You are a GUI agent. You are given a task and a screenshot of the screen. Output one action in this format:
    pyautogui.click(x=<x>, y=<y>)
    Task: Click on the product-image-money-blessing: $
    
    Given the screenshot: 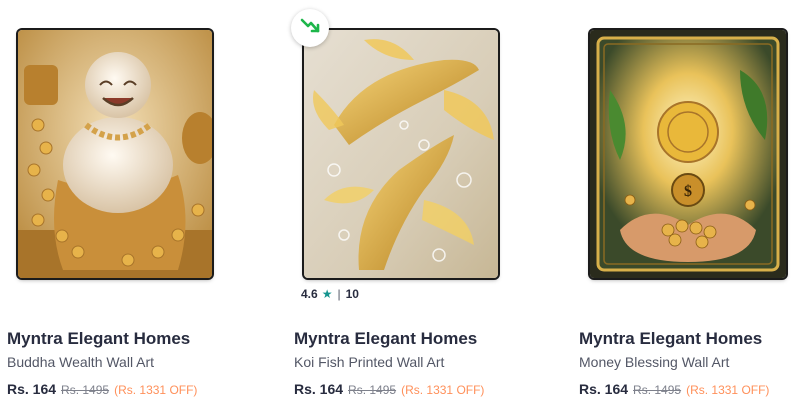 What is the action you would take?
    pyautogui.click(x=688, y=154)
    